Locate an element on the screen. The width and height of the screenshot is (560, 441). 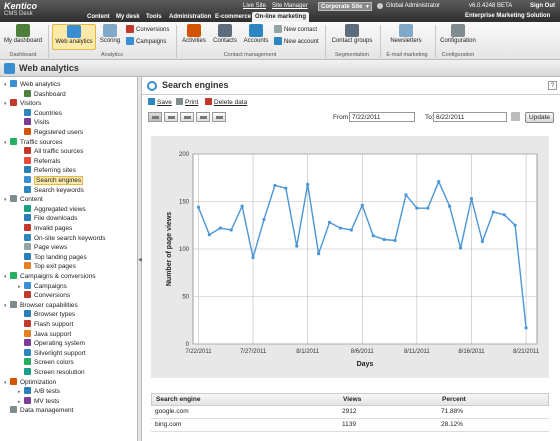
save-button: Save is located at coordinates (160, 102).